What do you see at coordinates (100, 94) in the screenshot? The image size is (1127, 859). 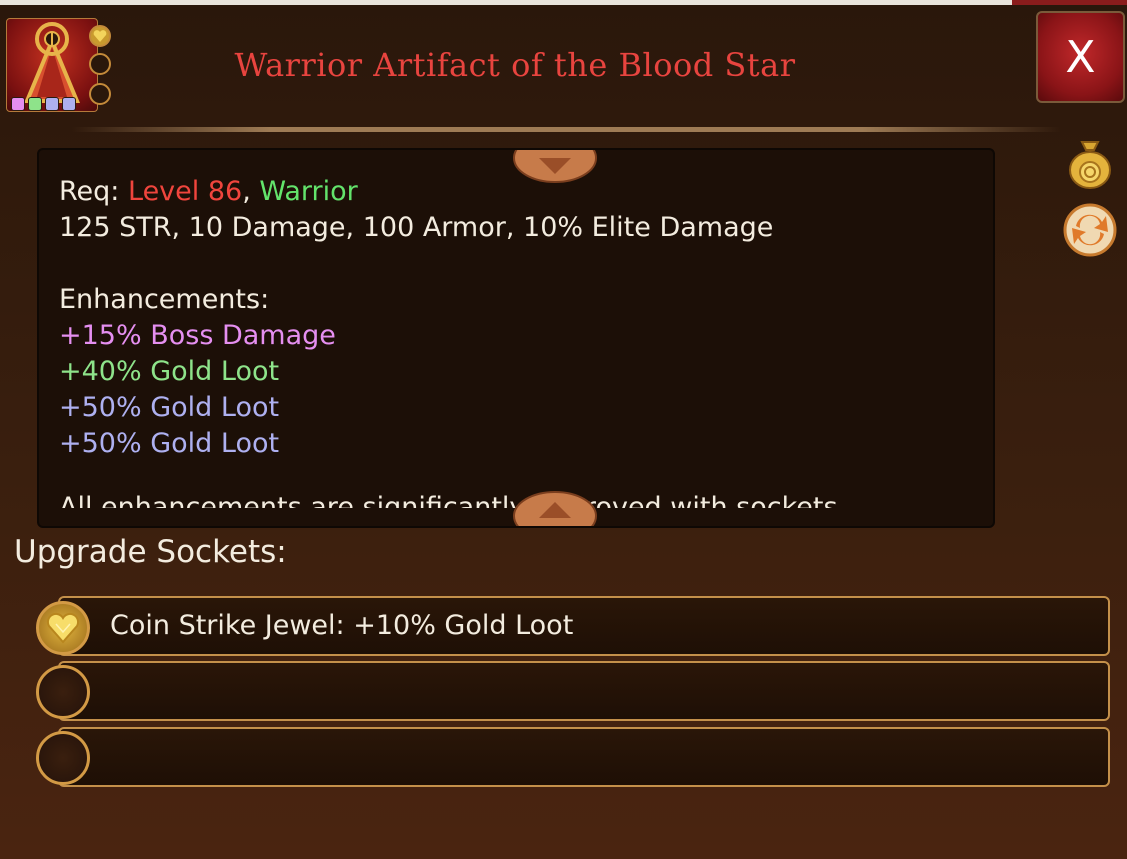 I see `mini-socket-empty-icon` at bounding box center [100, 94].